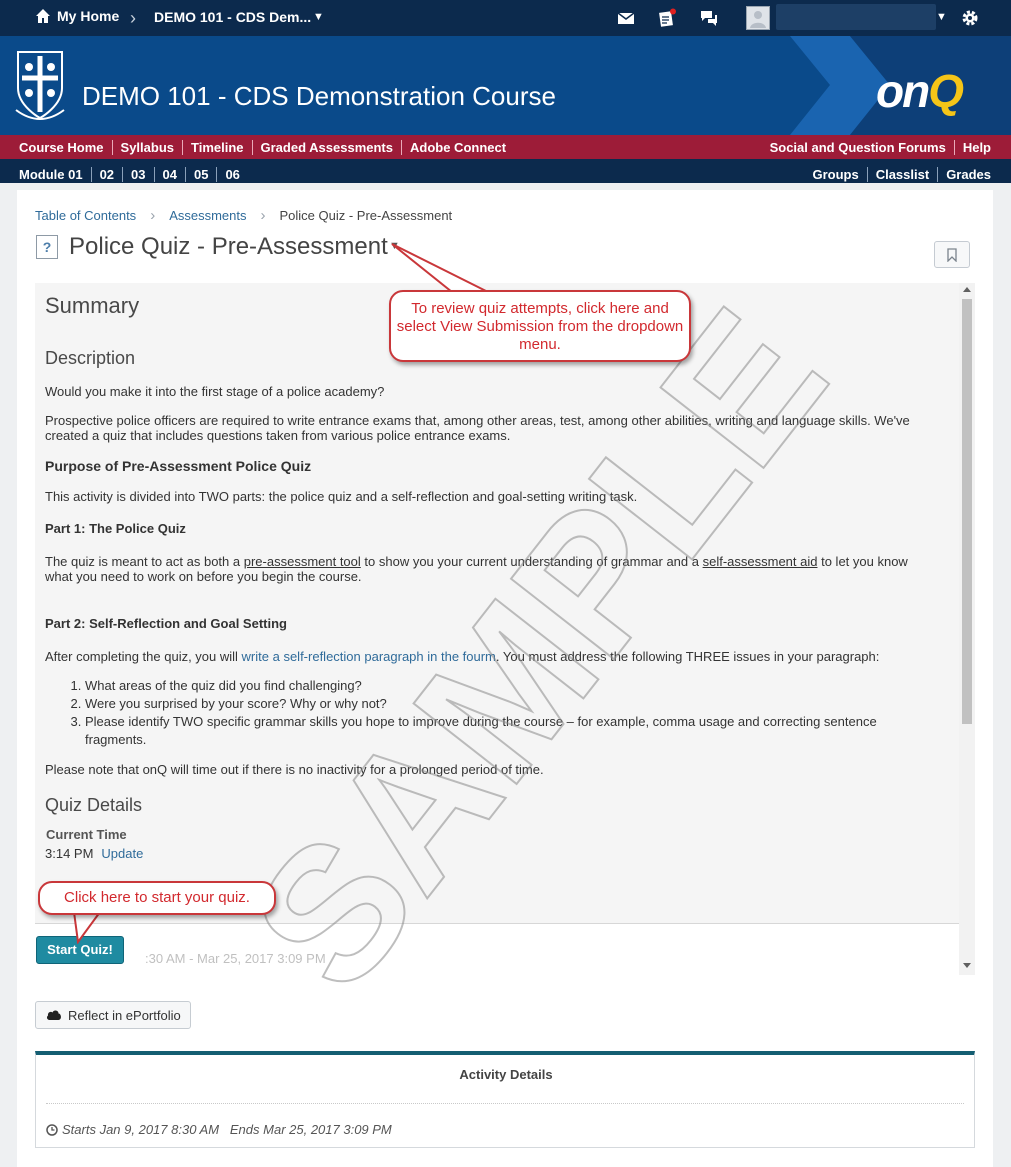 Image resolution: width=1011 pixels, height=1167 pixels. What do you see at coordinates (970, 18) in the screenshot?
I see `gear-icon` at bounding box center [970, 18].